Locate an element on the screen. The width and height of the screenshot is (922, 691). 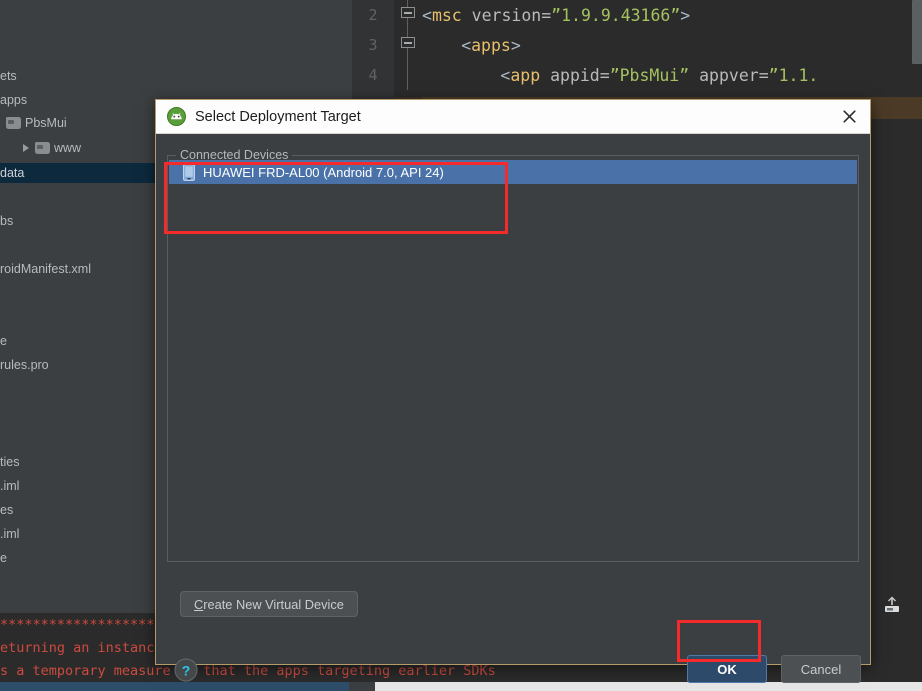
code-line: 4 <app appid=”PbsMui” appver=”1.1. is located at coordinates (637, 75).